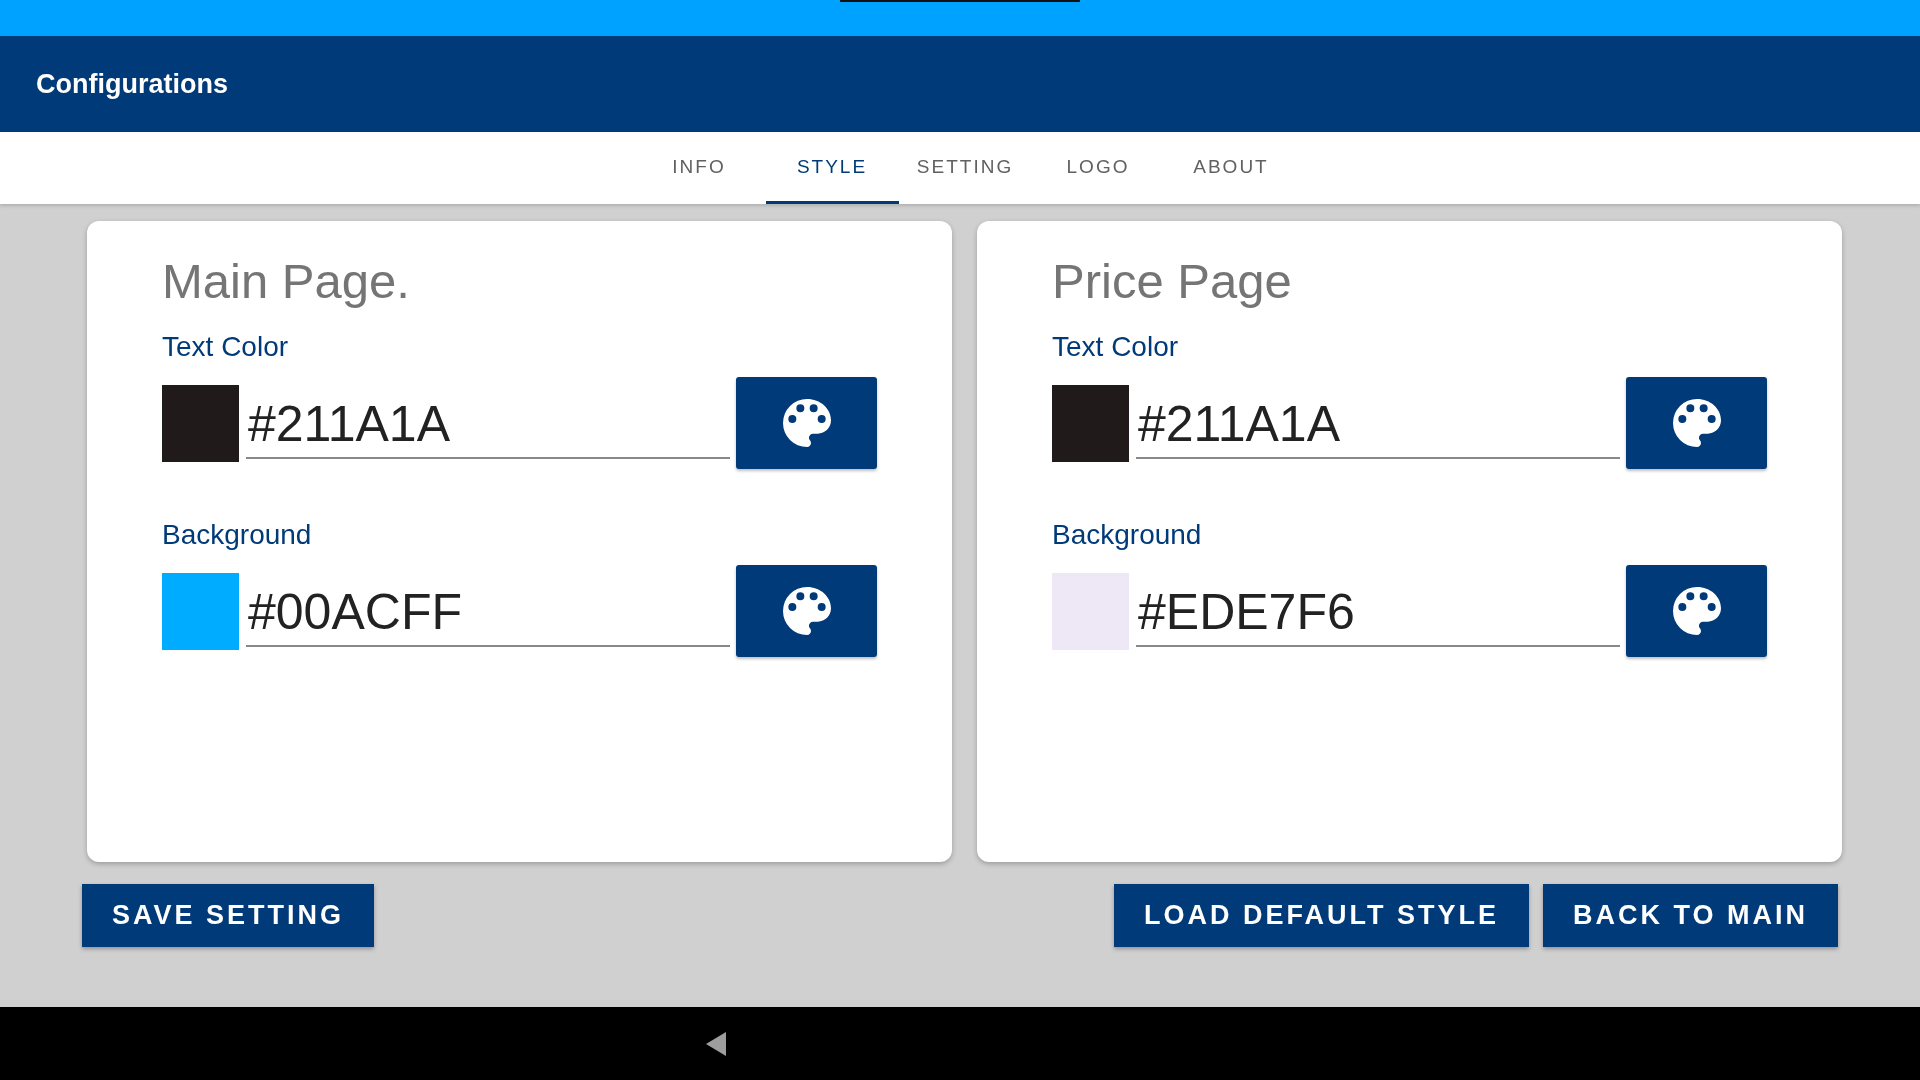  Describe the element at coordinates (1098, 168) in the screenshot. I see `tab: LOGO` at that location.